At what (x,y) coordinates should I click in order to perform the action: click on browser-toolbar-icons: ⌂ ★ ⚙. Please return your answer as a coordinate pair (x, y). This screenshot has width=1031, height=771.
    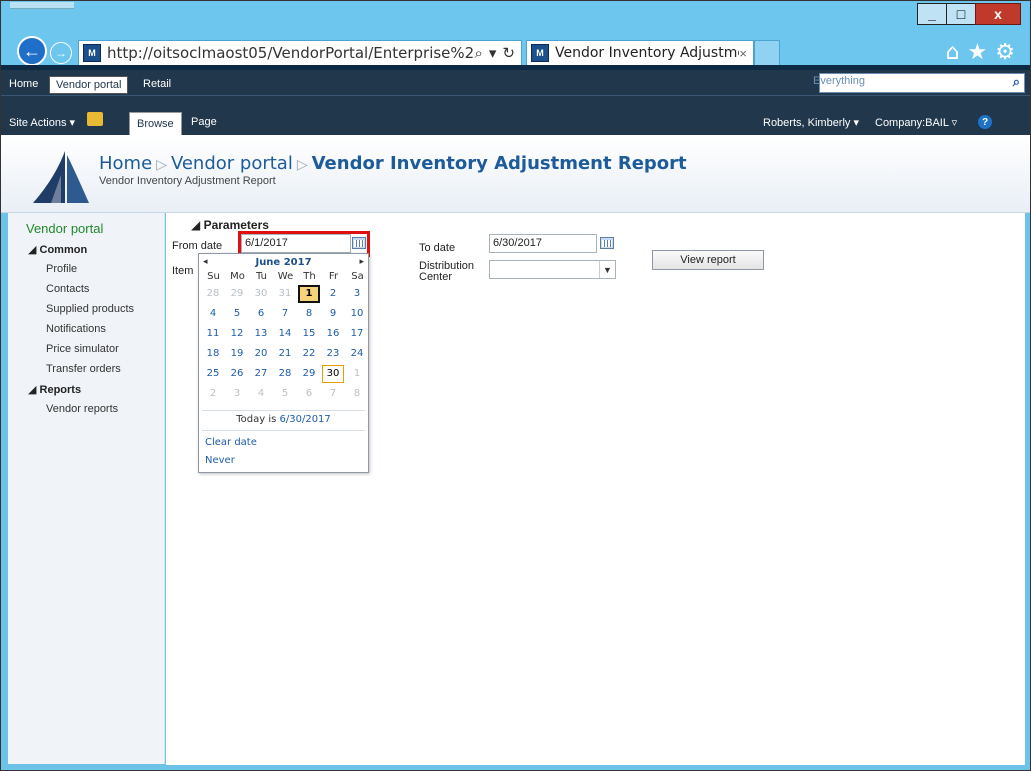
    Looking at the image, I should click on (980, 52).